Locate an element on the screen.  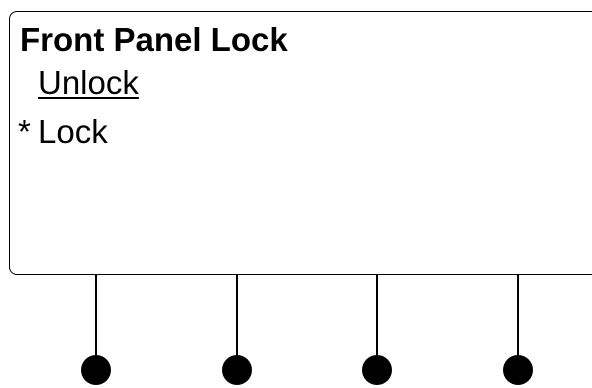
menu-item-lock: * Lock is located at coordinates (63, 132).